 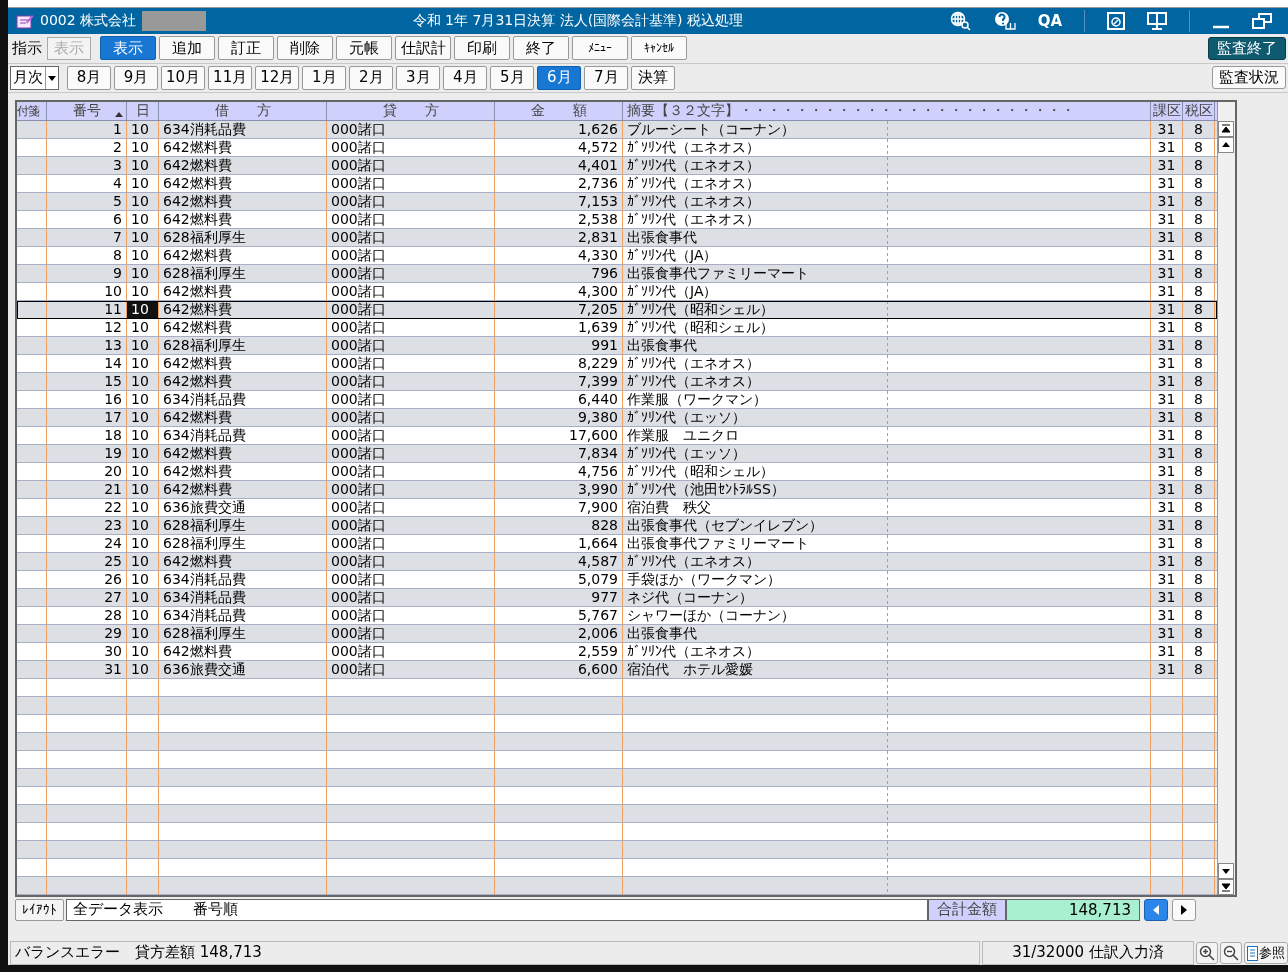 What do you see at coordinates (617, 400) in the screenshot?
I see `table-row: 16 10 634消耗品費 000諸口 6,440 作業服（ワークマン） 31 8` at bounding box center [617, 400].